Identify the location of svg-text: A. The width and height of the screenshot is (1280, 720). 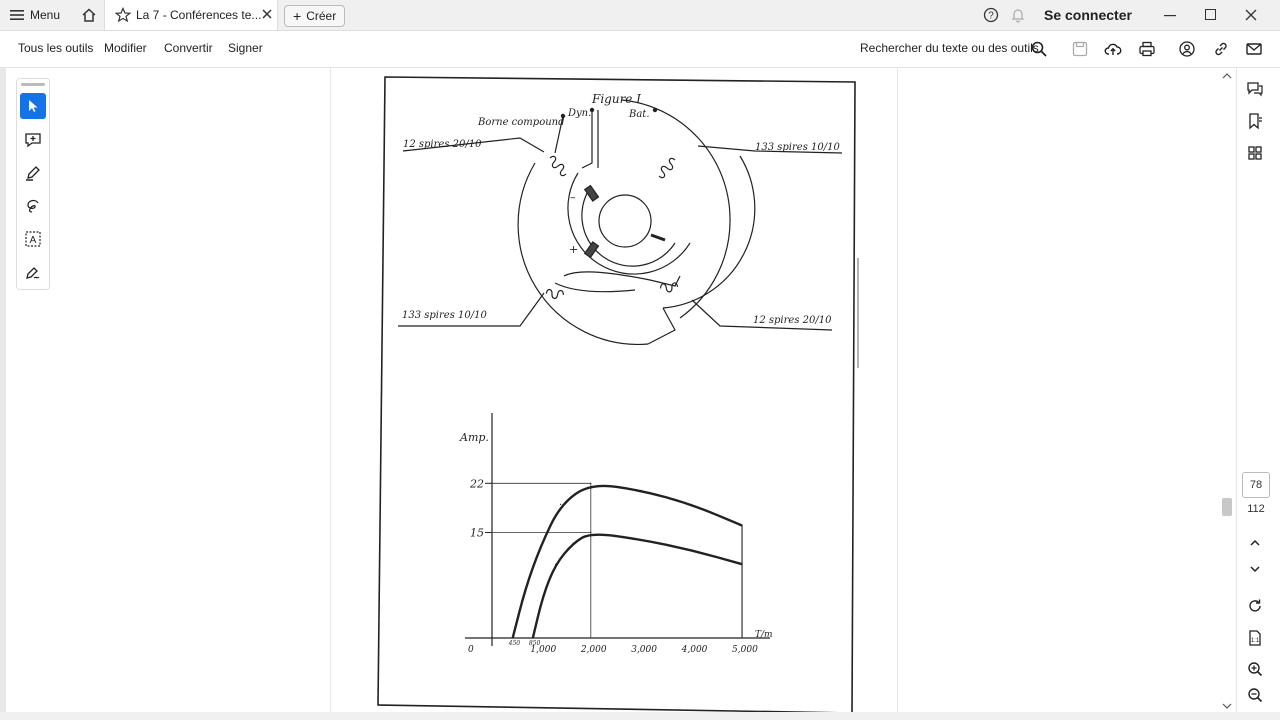
(33, 240).